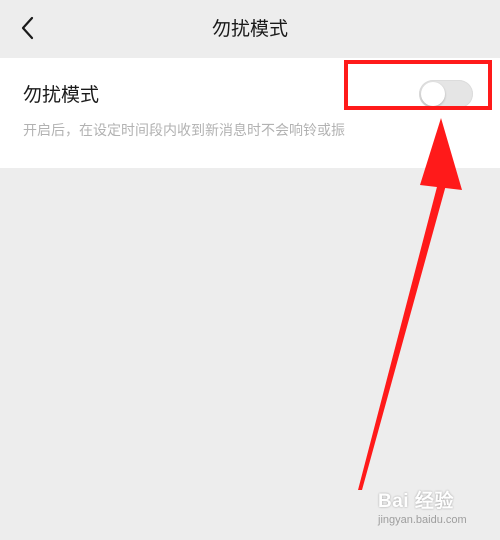 The height and width of the screenshot is (540, 500). I want to click on toggle-knob, so click(433, 94).